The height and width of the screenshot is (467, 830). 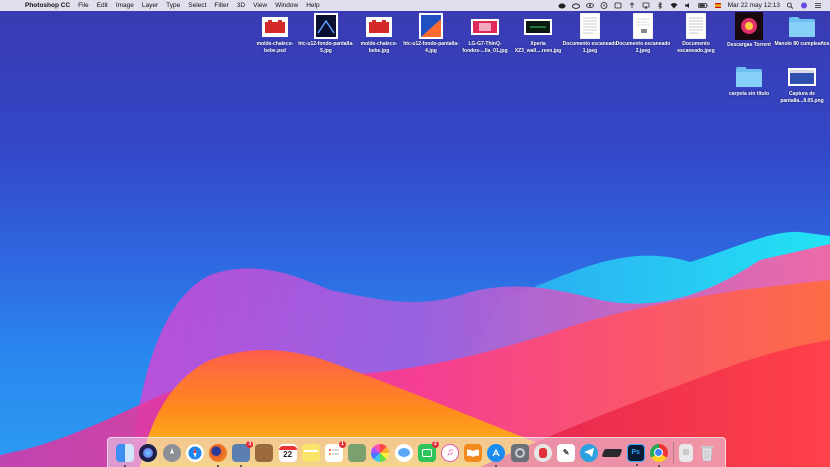 I want to click on menu-edit: Edit, so click(x=102, y=5).